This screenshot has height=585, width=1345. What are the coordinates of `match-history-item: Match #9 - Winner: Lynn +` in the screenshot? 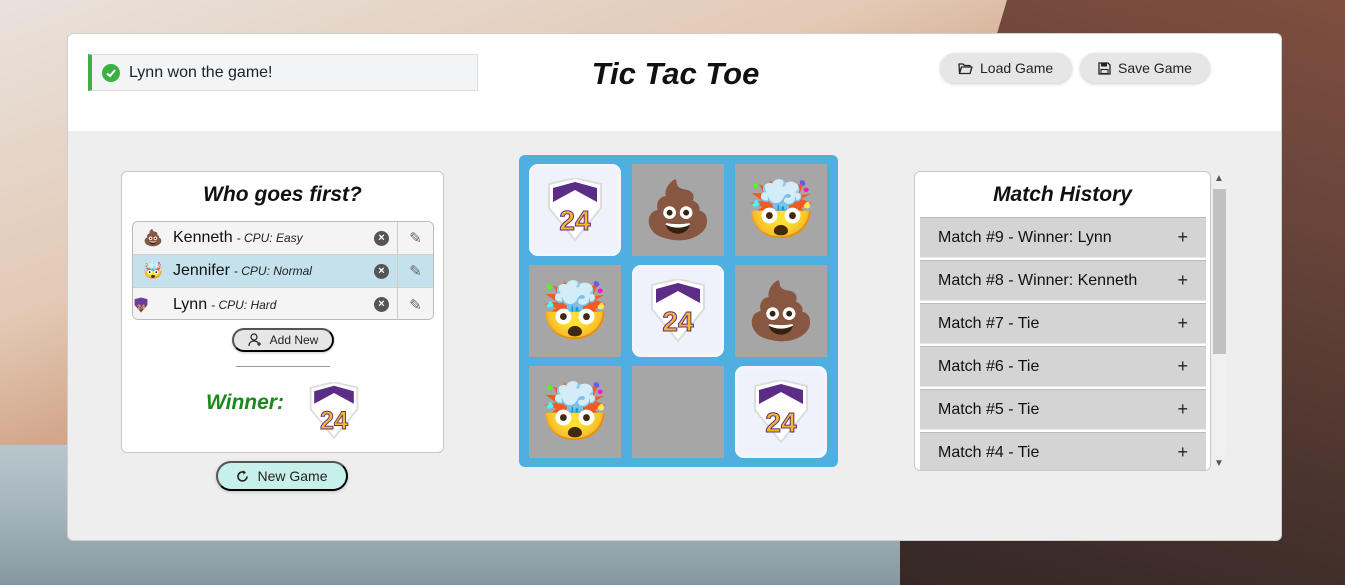 It's located at (1063, 237).